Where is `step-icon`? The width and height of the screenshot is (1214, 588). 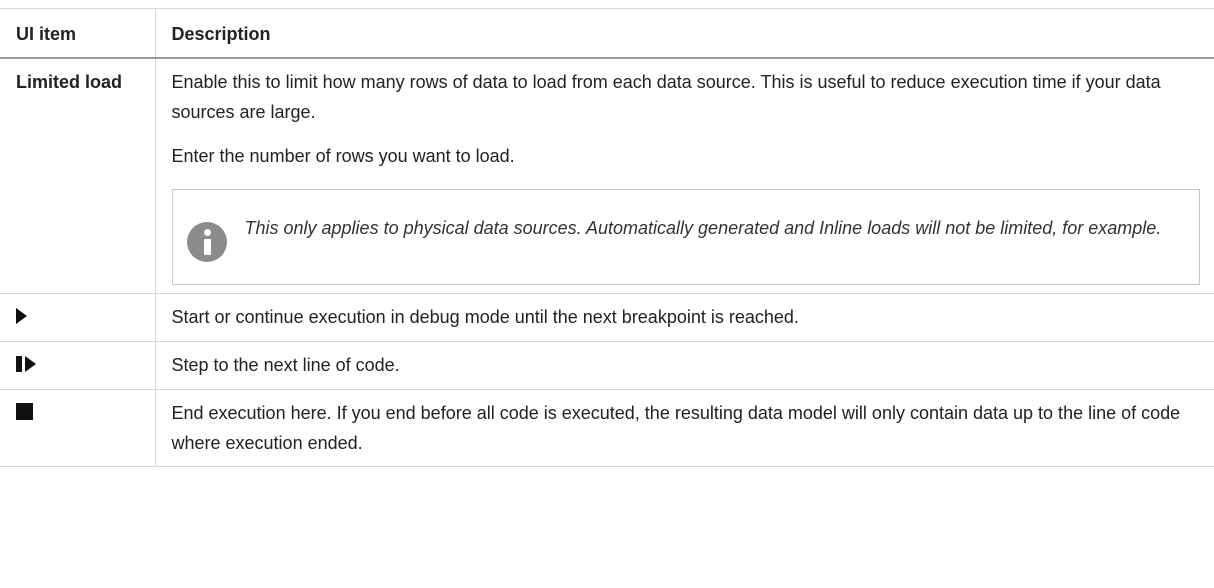 step-icon is located at coordinates (27, 364).